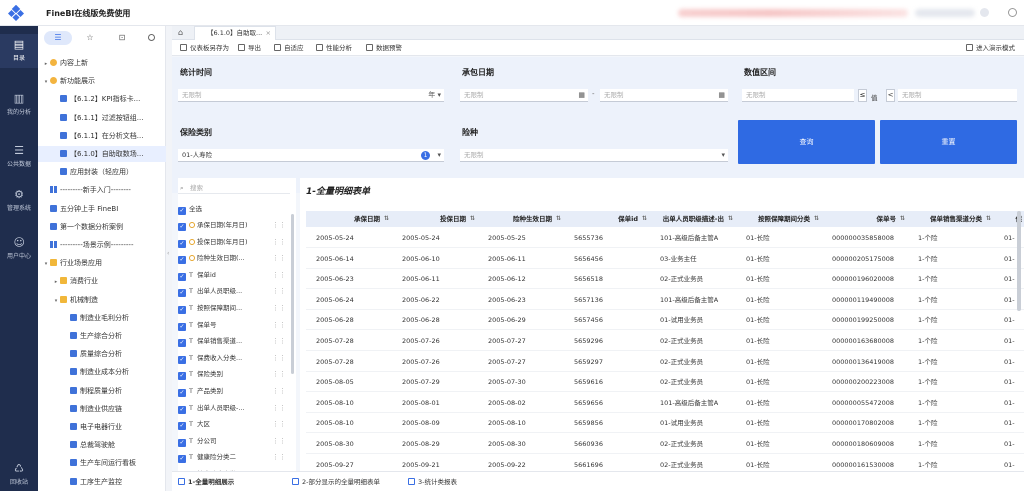 The height and width of the screenshot is (492, 1024). What do you see at coordinates (90, 38) in the screenshot?
I see `favorites-tab: ☆` at bounding box center [90, 38].